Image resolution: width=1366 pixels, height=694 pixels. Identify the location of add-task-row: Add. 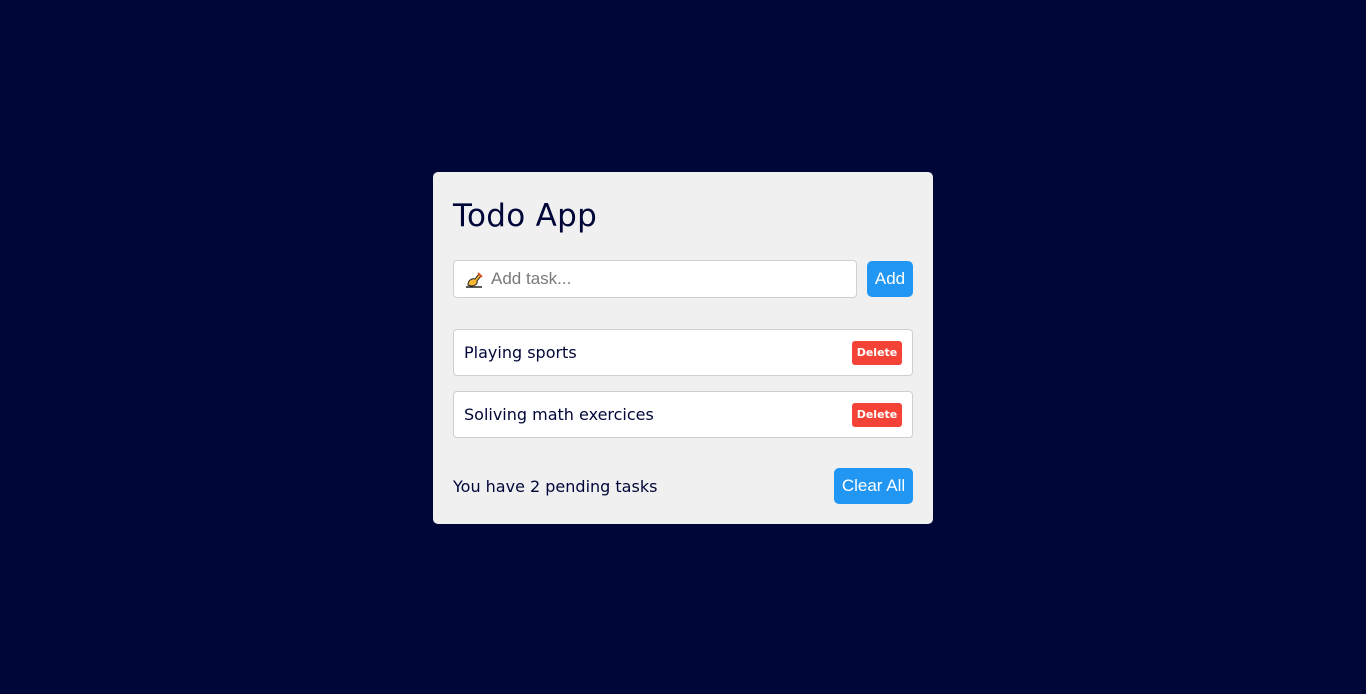
(683, 279).